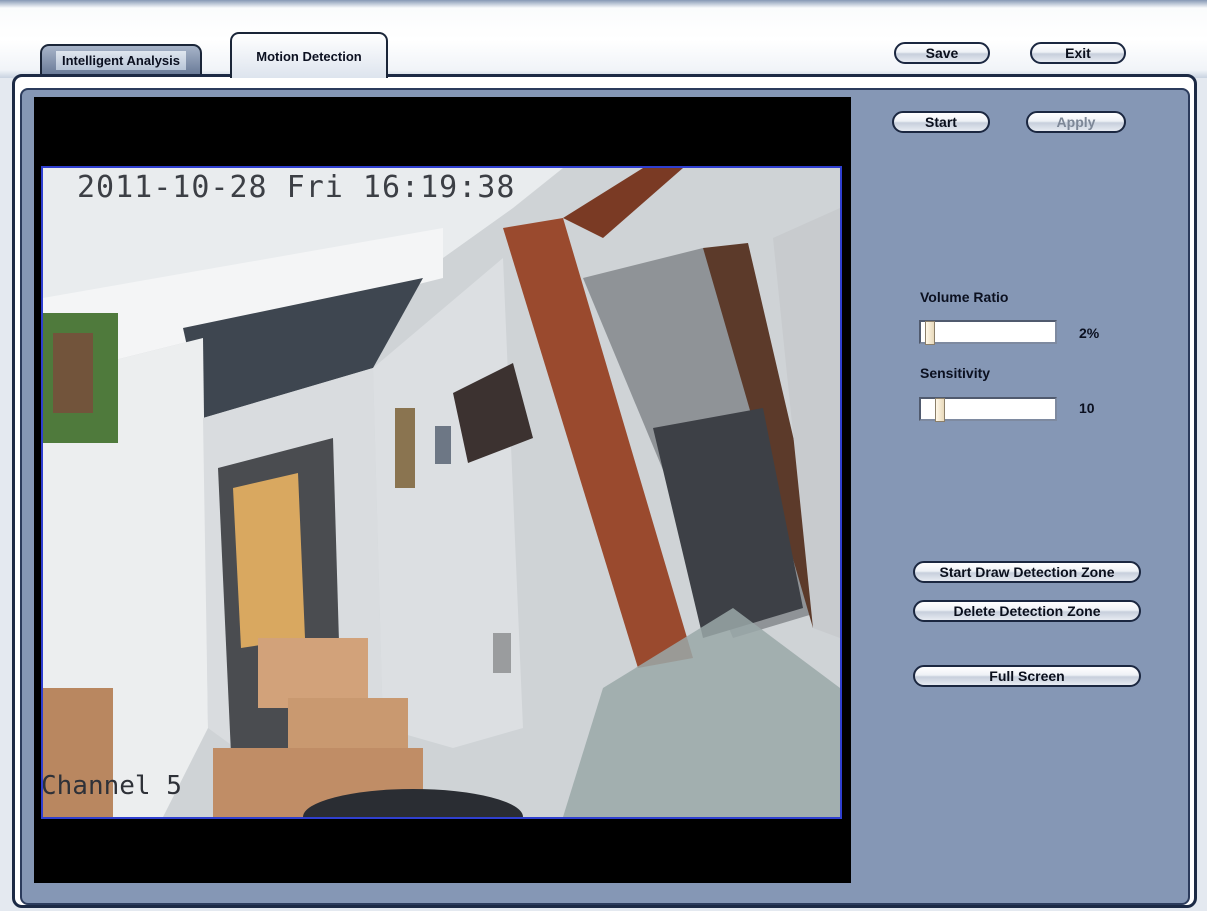  What do you see at coordinates (296, 187) in the screenshot?
I see `video-timestamp: 2011-10-28 Fri 16:19:38` at bounding box center [296, 187].